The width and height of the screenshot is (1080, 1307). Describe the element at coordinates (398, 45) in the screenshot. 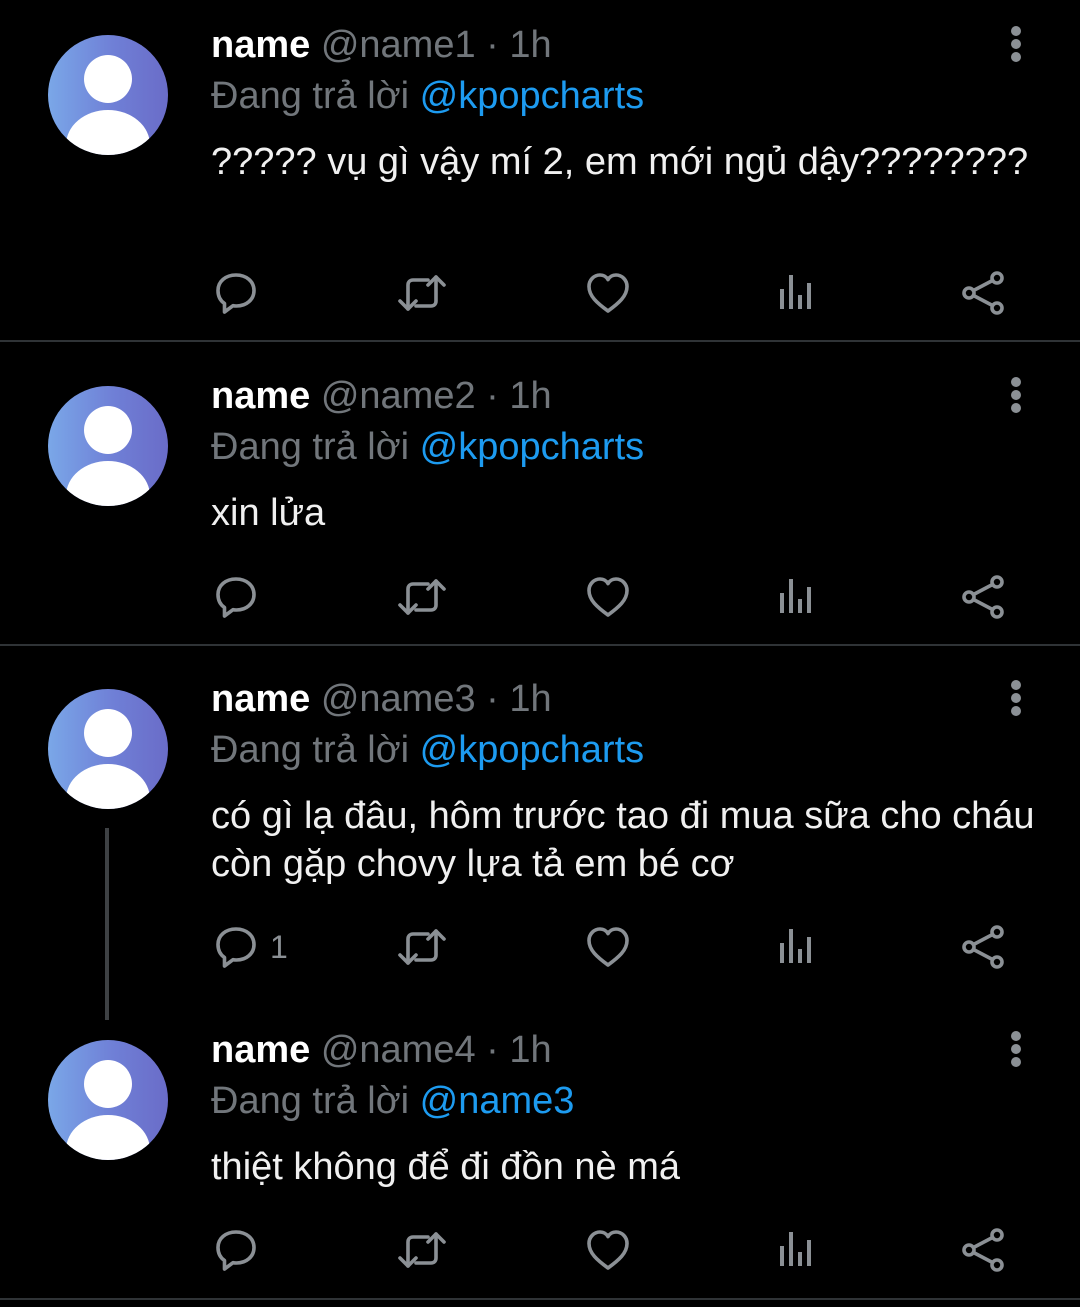

I see `user-handle: @name1` at that location.